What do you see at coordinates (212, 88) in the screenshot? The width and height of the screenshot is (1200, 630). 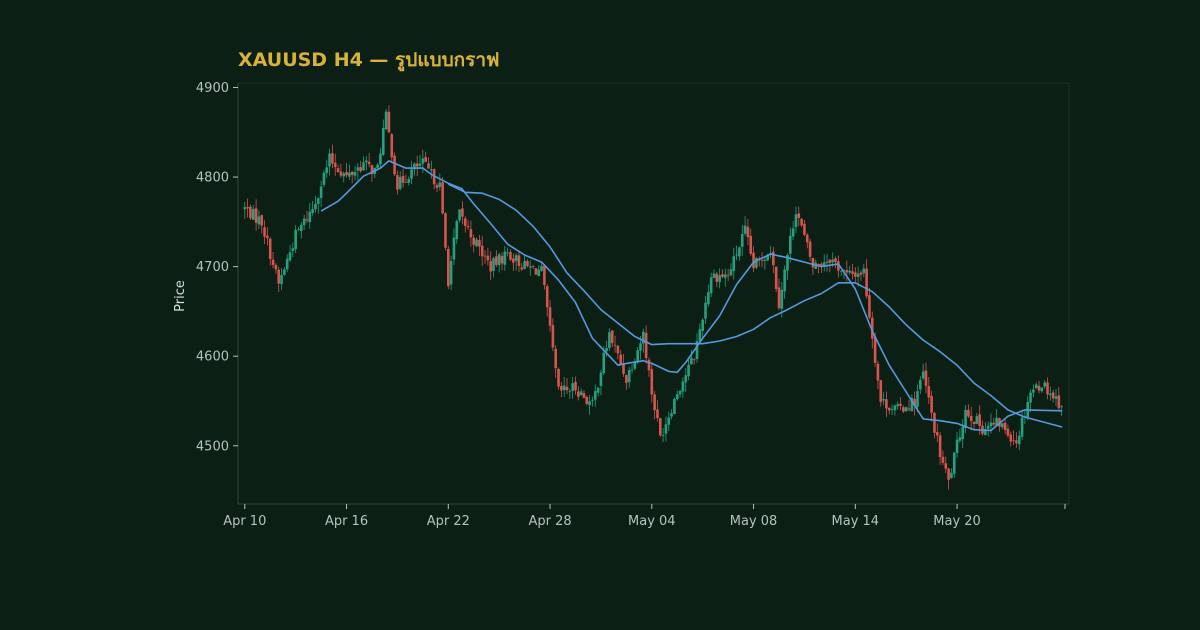 I see `y-tick-label: 4900` at bounding box center [212, 88].